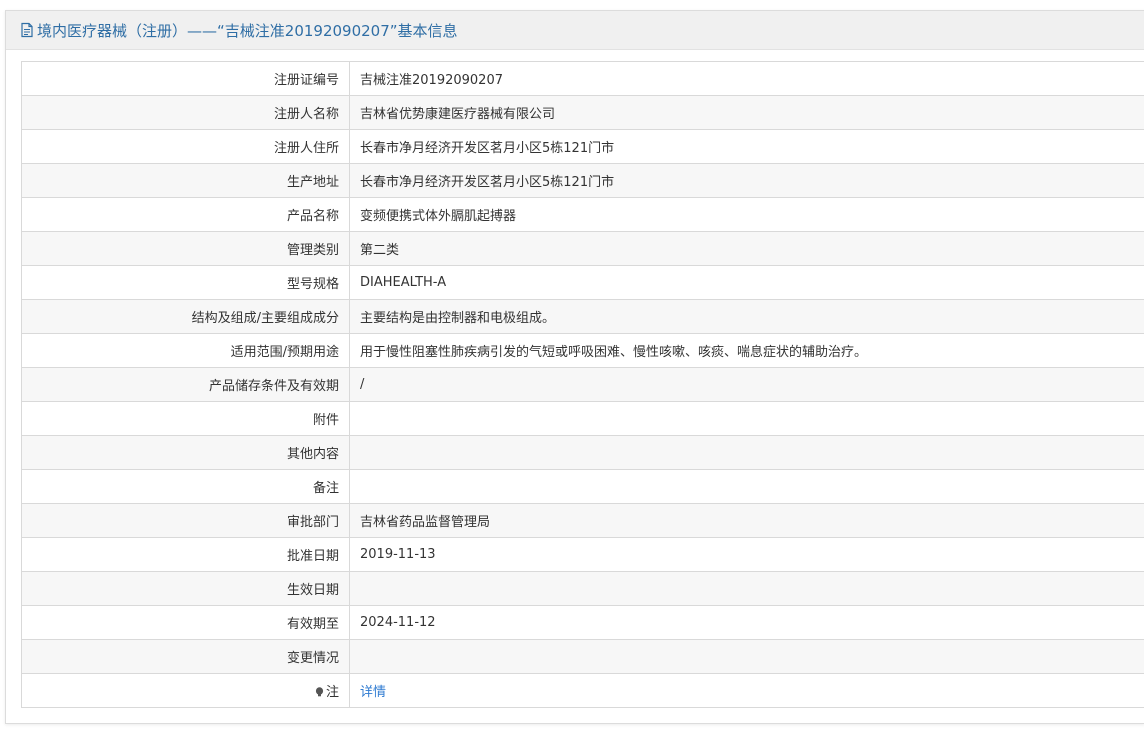 This screenshot has height=747, width=1144. Describe the element at coordinates (746, 112) in the screenshot. I see `row-value: 吉林省优势康建医疗器械有限公司` at that location.